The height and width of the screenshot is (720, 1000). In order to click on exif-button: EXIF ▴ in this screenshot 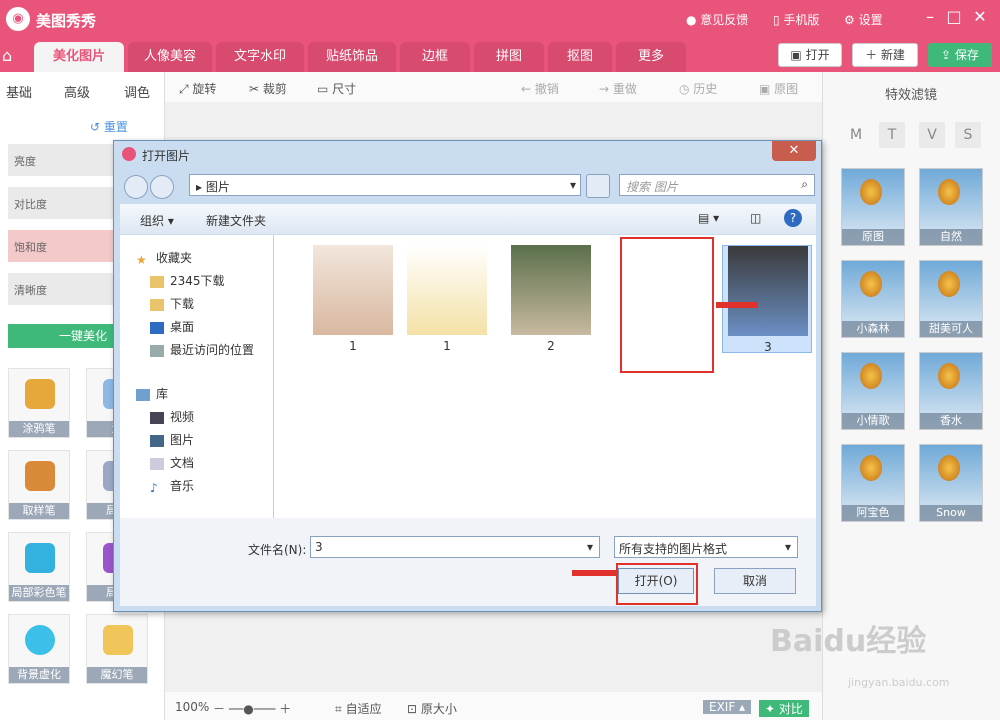, I will do `click(727, 707)`.